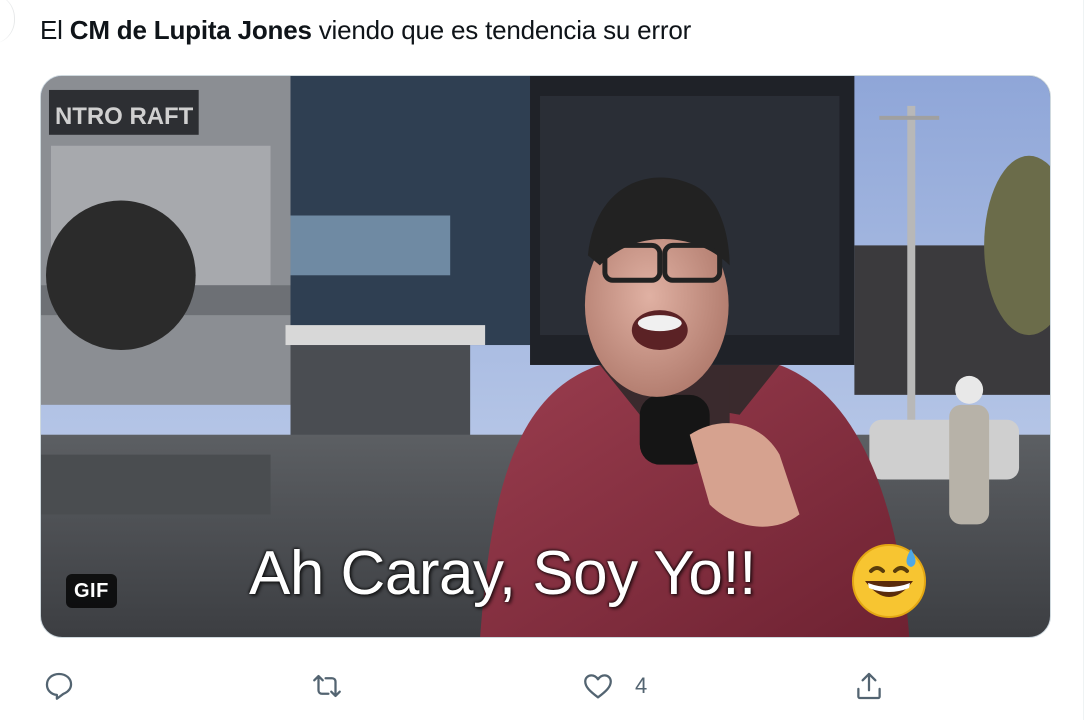 This screenshot has width=1086, height=720. I want to click on grinning-face-with-sweat-icon, so click(889, 581).